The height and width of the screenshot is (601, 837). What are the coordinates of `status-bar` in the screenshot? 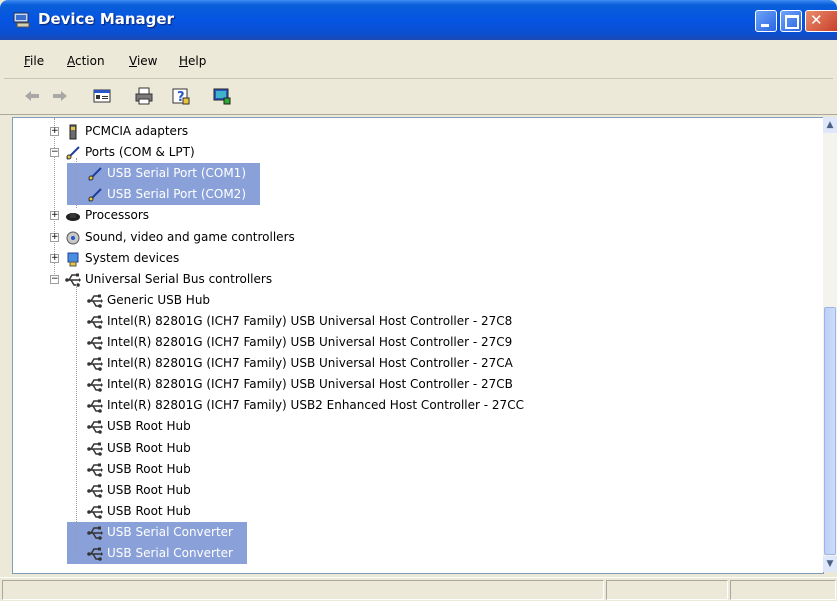 It's located at (418, 589).